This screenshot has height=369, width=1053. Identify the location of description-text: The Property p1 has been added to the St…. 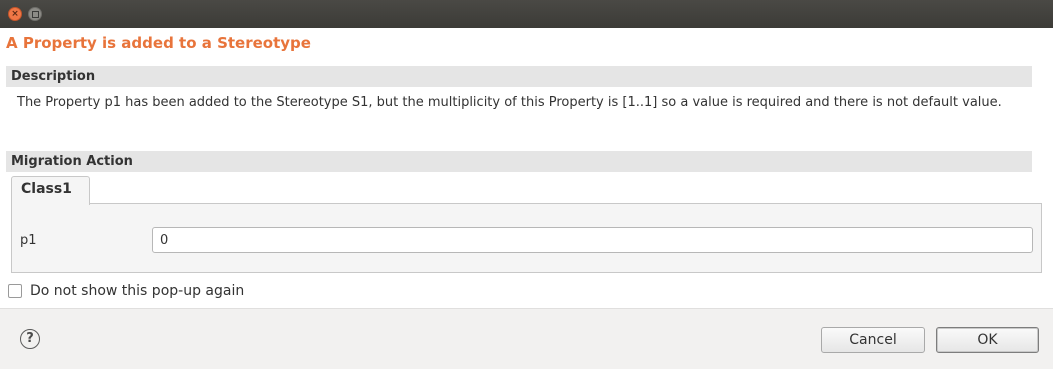
(509, 102).